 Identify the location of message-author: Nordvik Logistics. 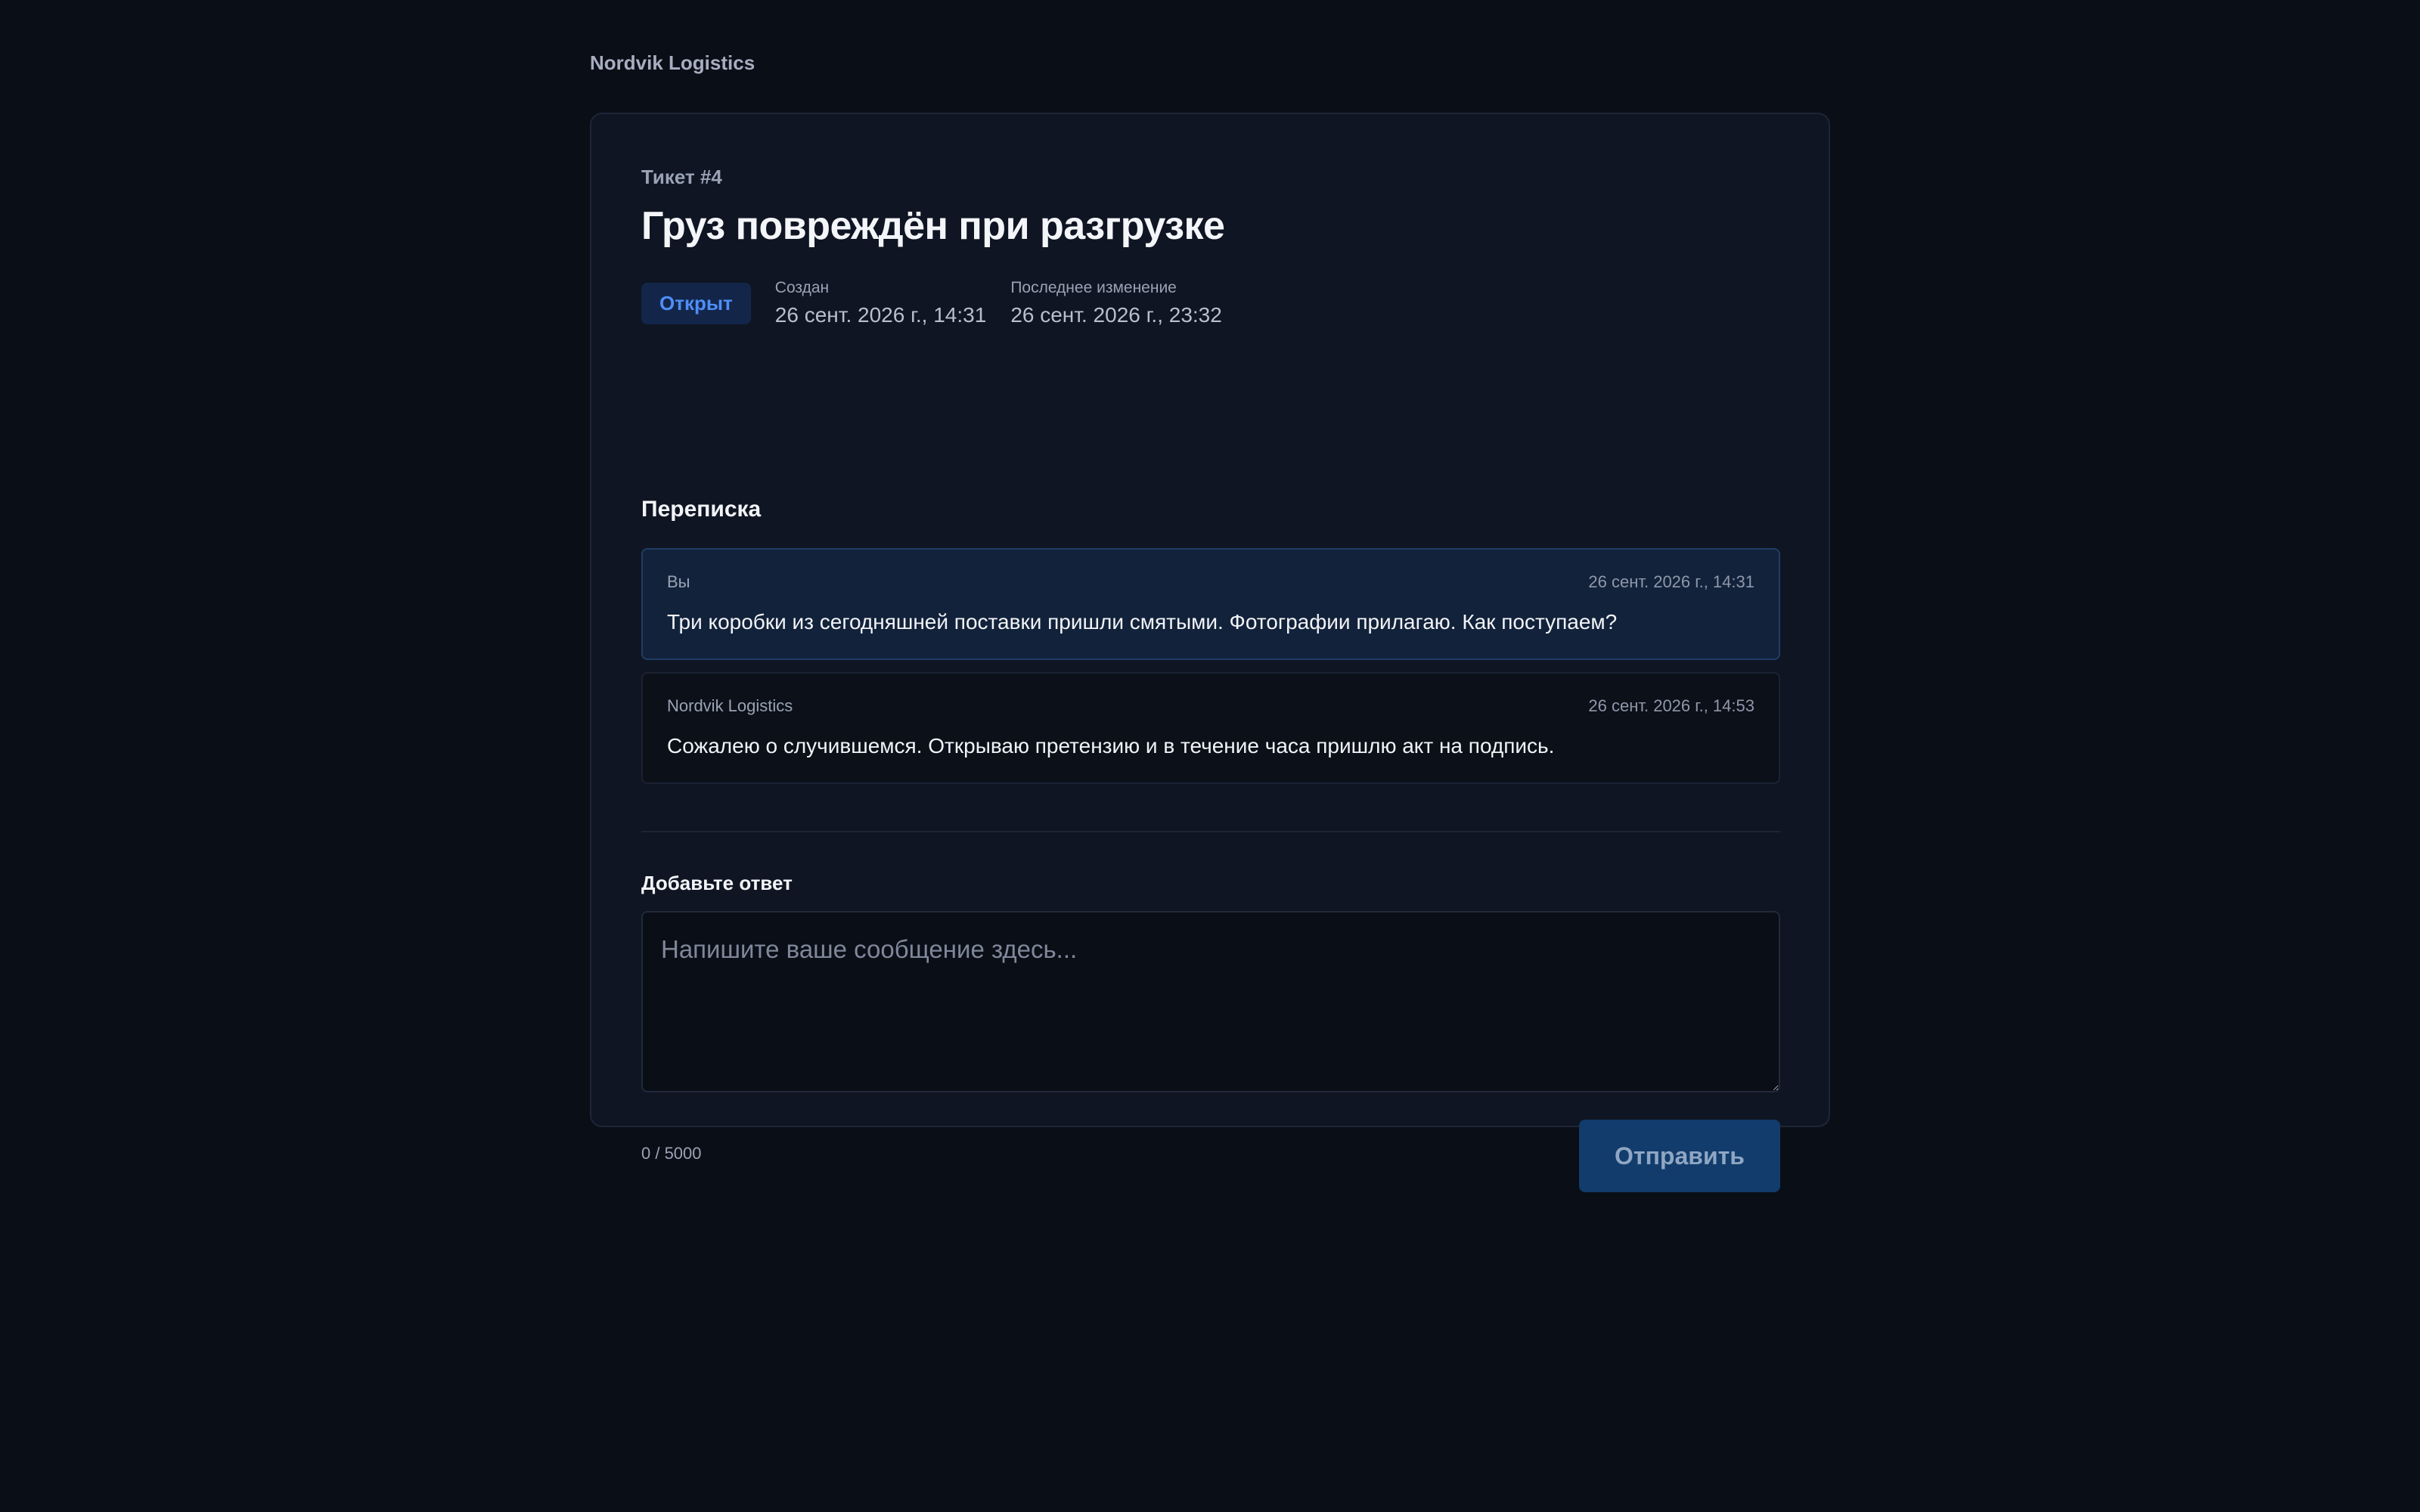
(730, 705).